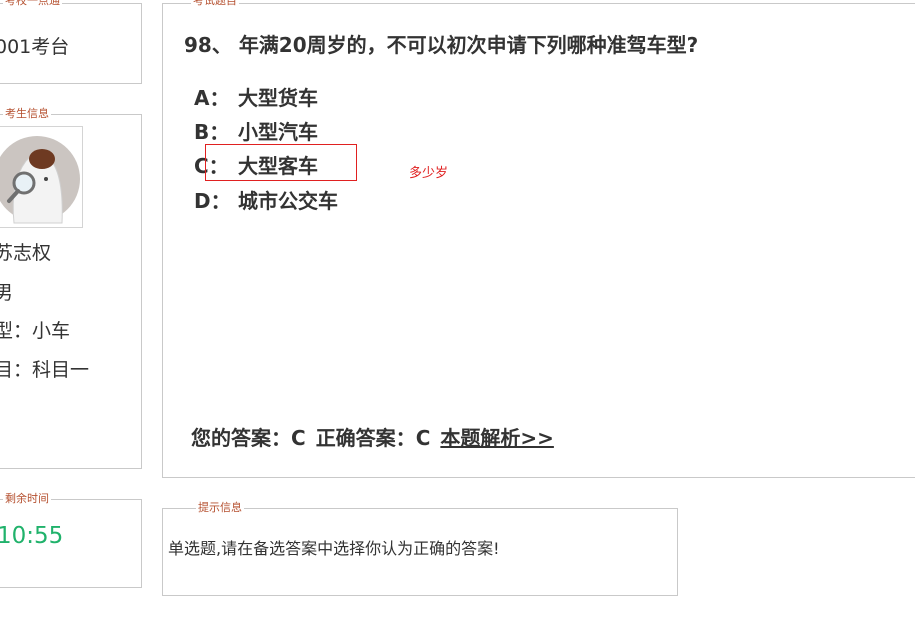 Image resolution: width=915 pixels, height=618 pixels. I want to click on remaining-time-panel: 剩余时间 10:55, so click(71, 540).